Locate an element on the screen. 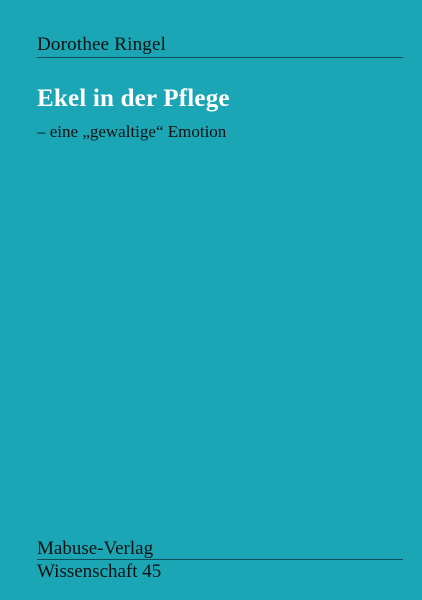 The width and height of the screenshot is (422, 600). book-subtitle: – eine „gewaltige“ Emotion is located at coordinates (132, 131).